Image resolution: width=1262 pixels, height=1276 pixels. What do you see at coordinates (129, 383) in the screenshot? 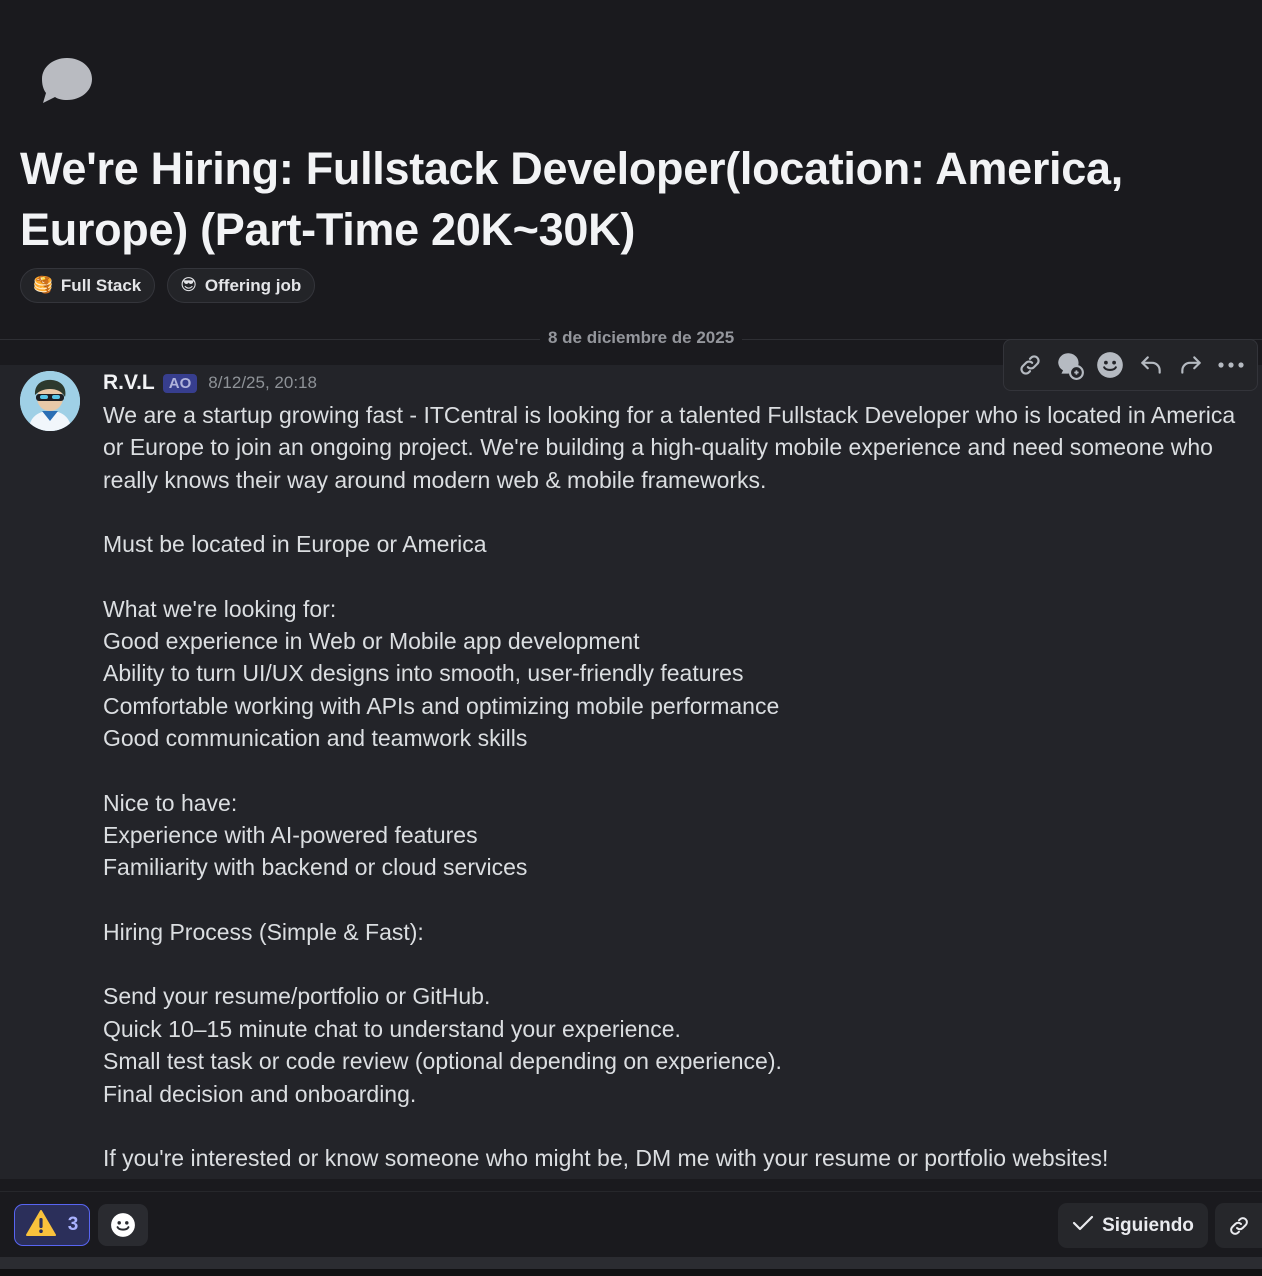
I see `author-name: R.V.L` at bounding box center [129, 383].